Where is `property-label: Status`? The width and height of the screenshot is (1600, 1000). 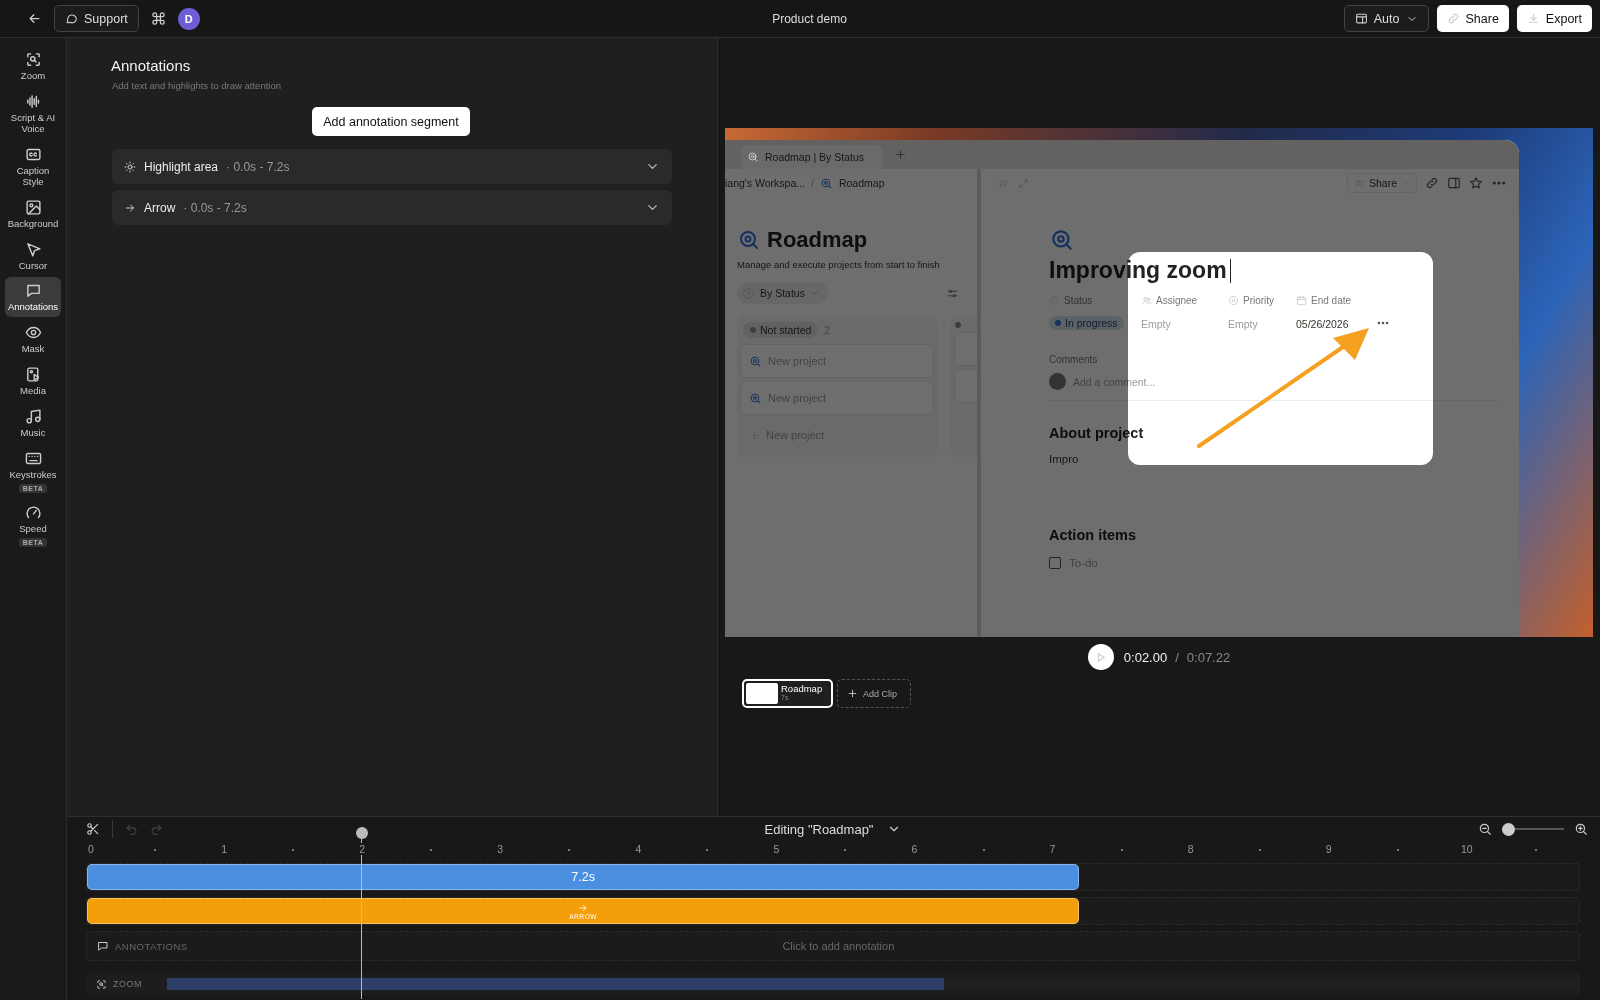 property-label: Status is located at coordinates (1078, 300).